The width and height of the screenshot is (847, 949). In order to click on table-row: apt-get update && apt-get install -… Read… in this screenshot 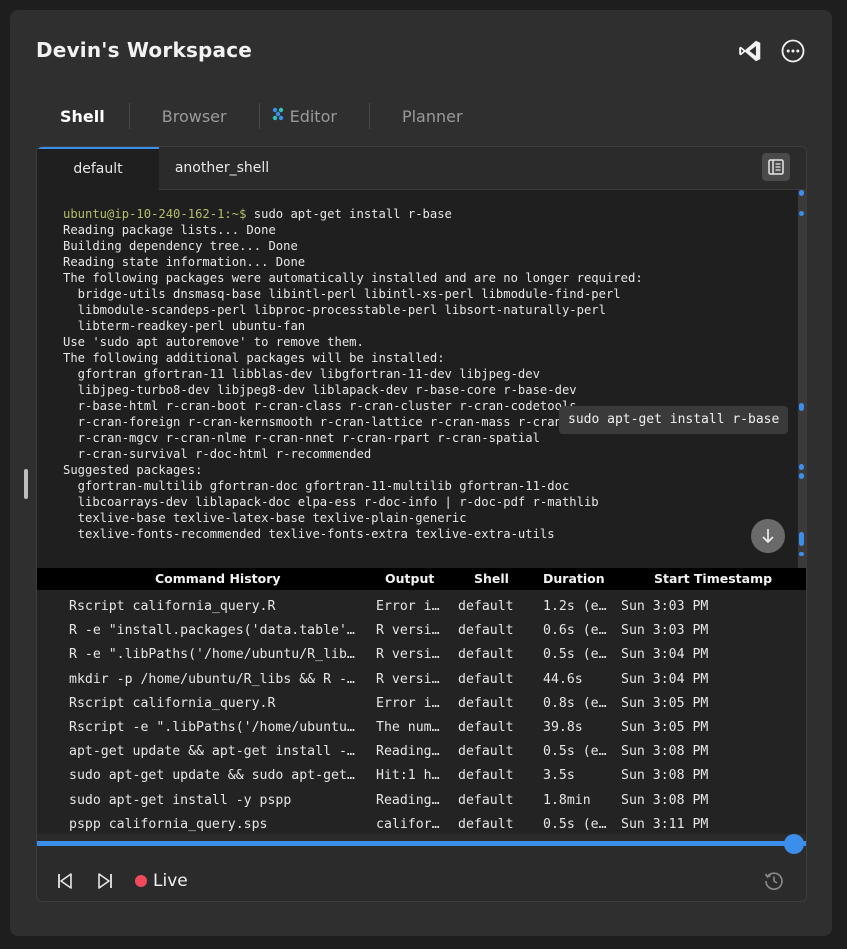, I will do `click(421, 752)`.